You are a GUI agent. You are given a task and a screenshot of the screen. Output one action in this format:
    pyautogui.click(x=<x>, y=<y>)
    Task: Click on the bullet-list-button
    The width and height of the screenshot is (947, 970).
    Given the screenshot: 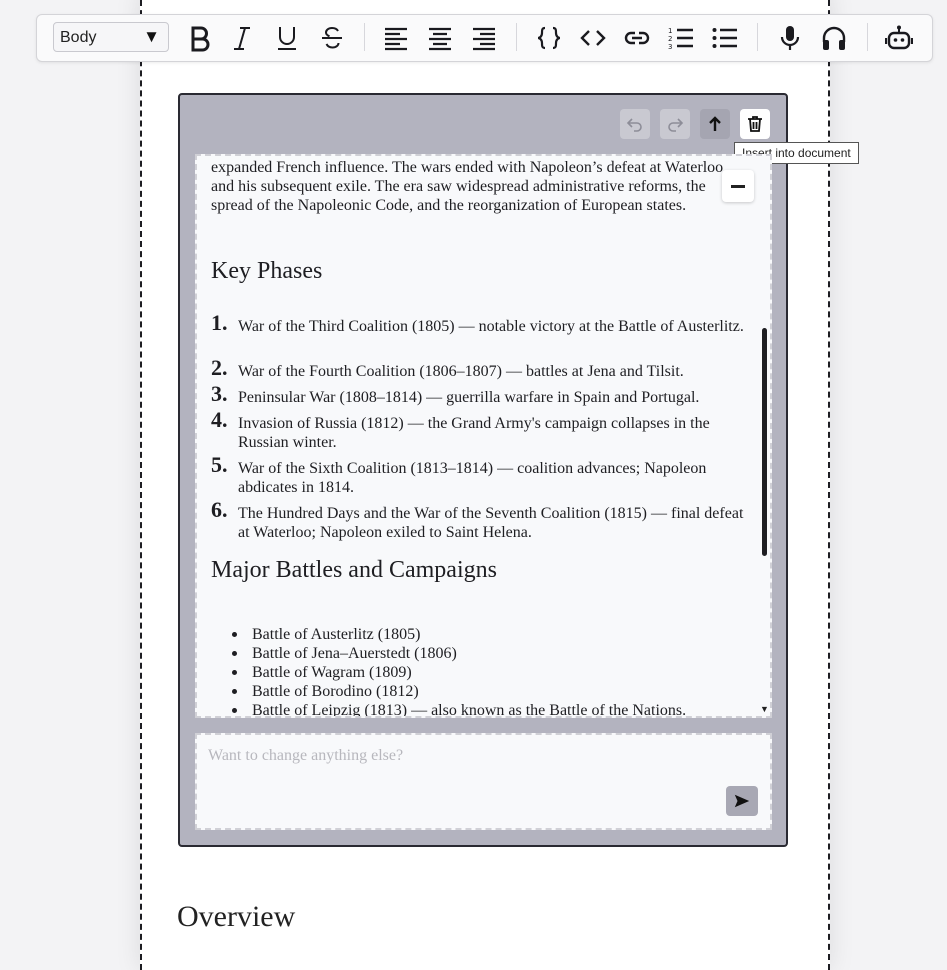 What is the action you would take?
    pyautogui.click(x=725, y=38)
    